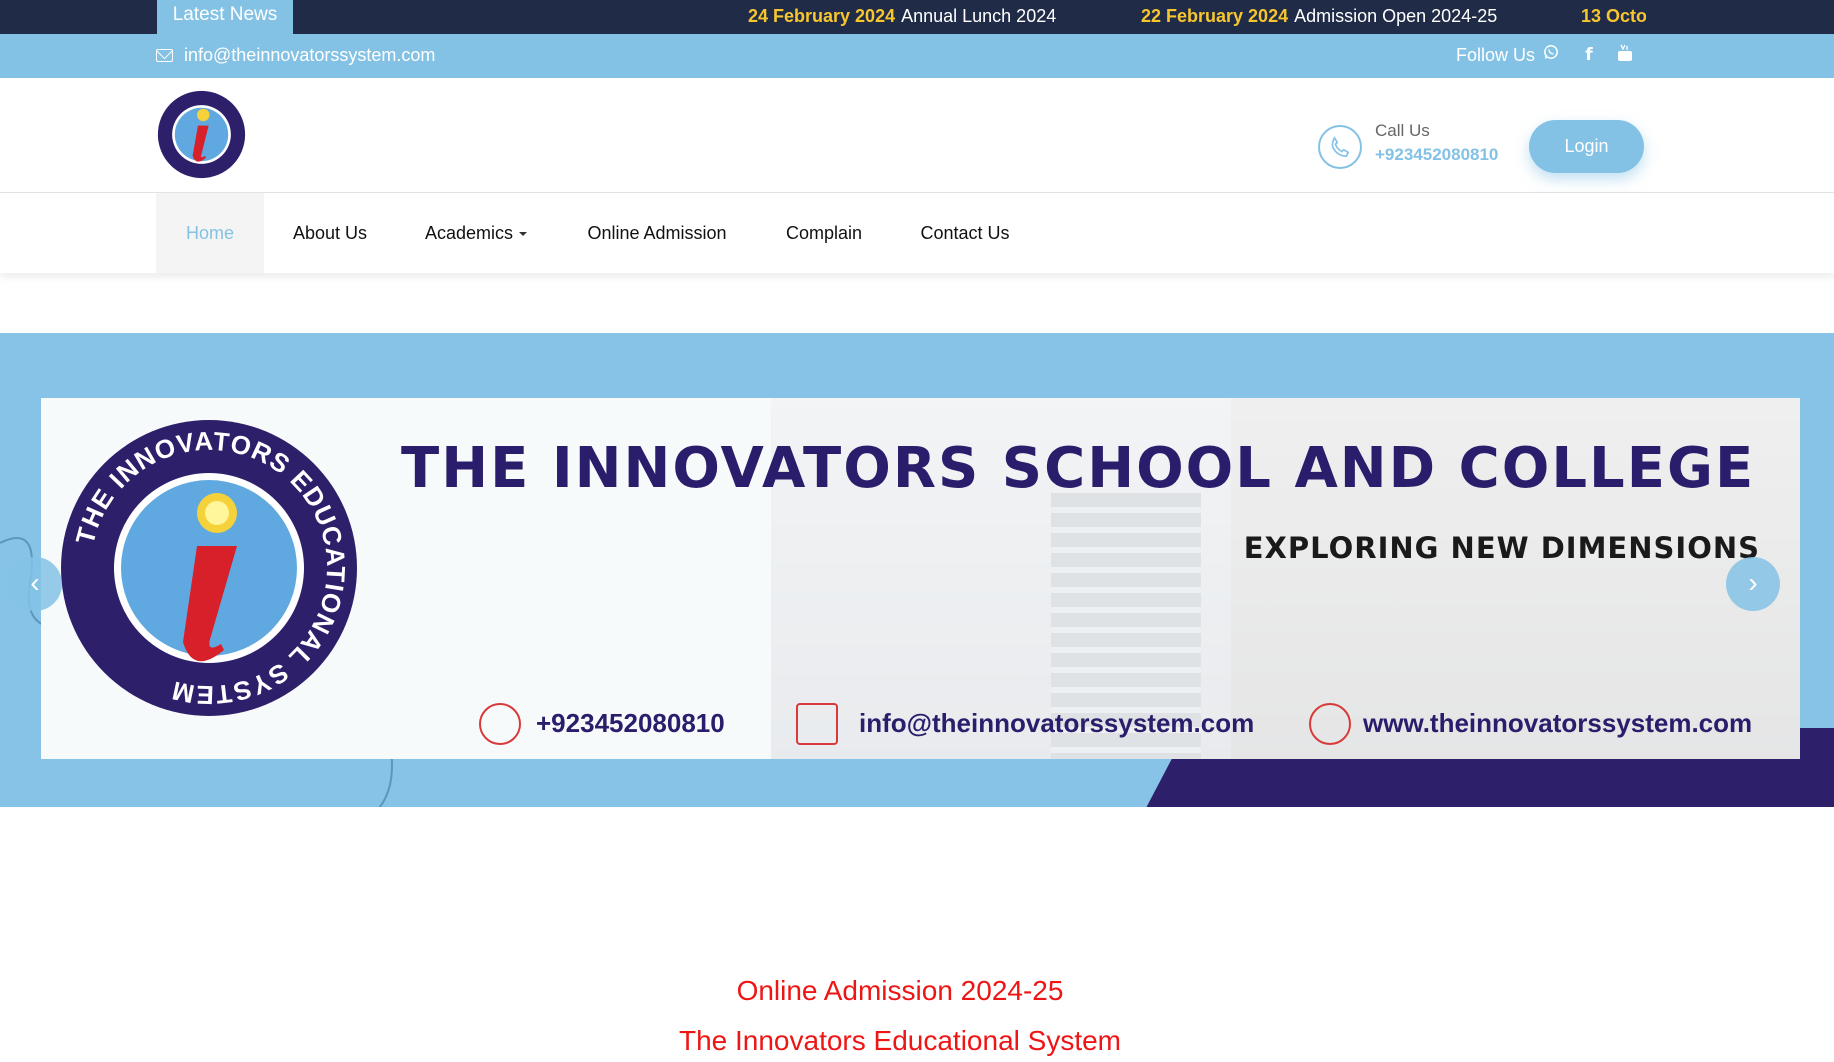  Describe the element at coordinates (822, 16) in the screenshot. I see `news-date: 24 February 2024` at that location.